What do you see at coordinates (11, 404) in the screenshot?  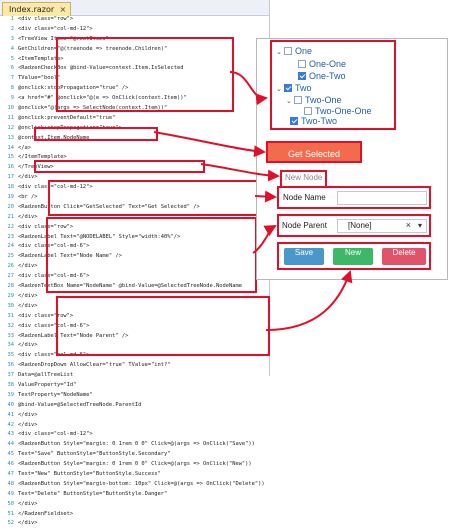 I see `line-number: 40` at bounding box center [11, 404].